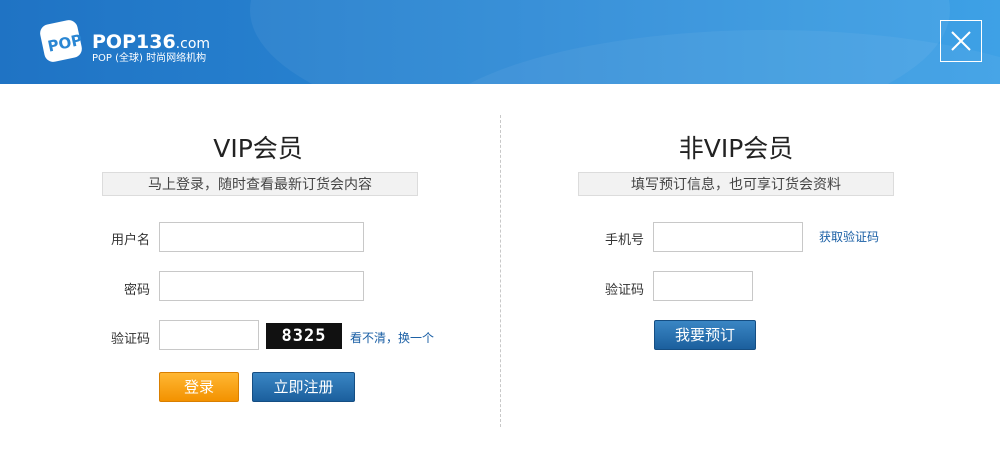 The image size is (1000, 460). What do you see at coordinates (134, 42) in the screenshot?
I see `brand-name: POP136` at bounding box center [134, 42].